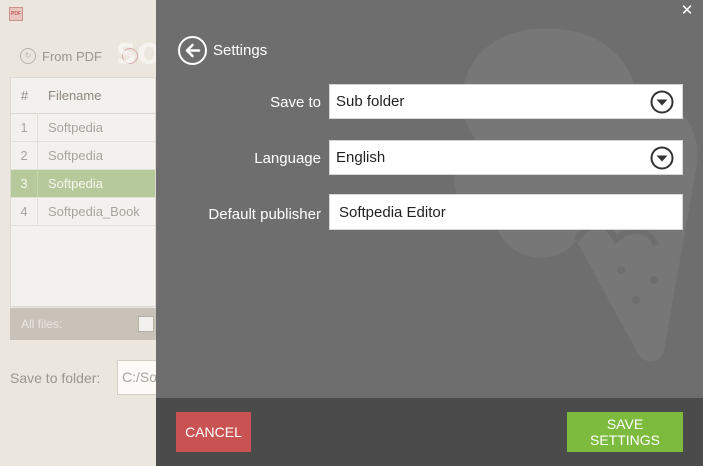 The height and width of the screenshot is (466, 703). I want to click on app-logo-icon: PDF, so click(16, 14).